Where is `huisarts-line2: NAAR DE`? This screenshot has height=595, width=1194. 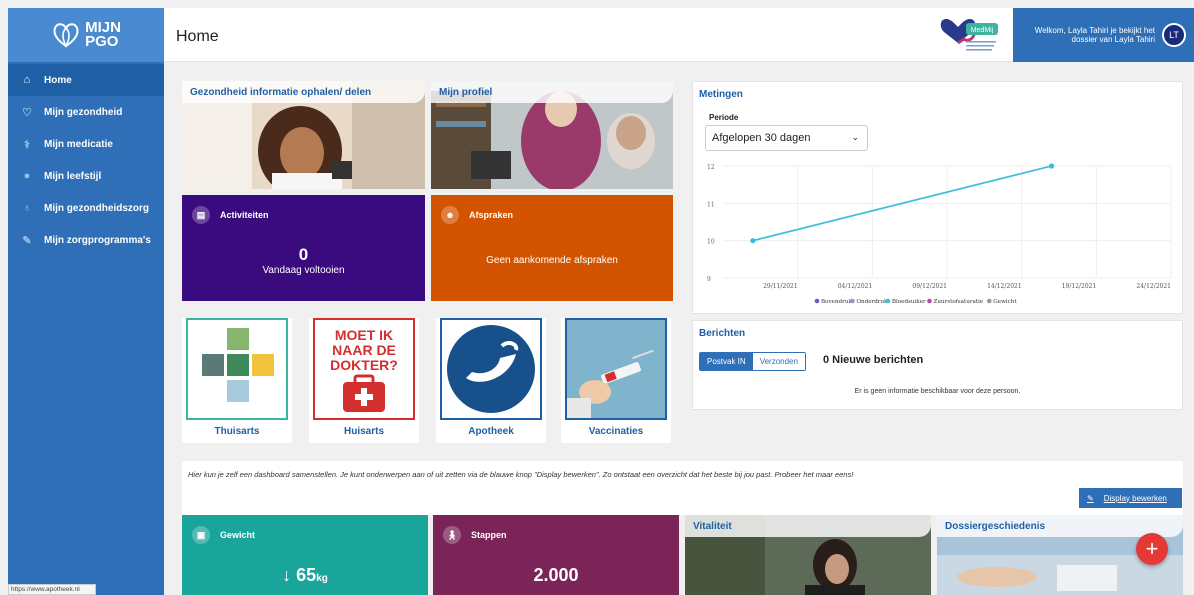
huisarts-line2: NAAR DE is located at coordinates (364, 350).